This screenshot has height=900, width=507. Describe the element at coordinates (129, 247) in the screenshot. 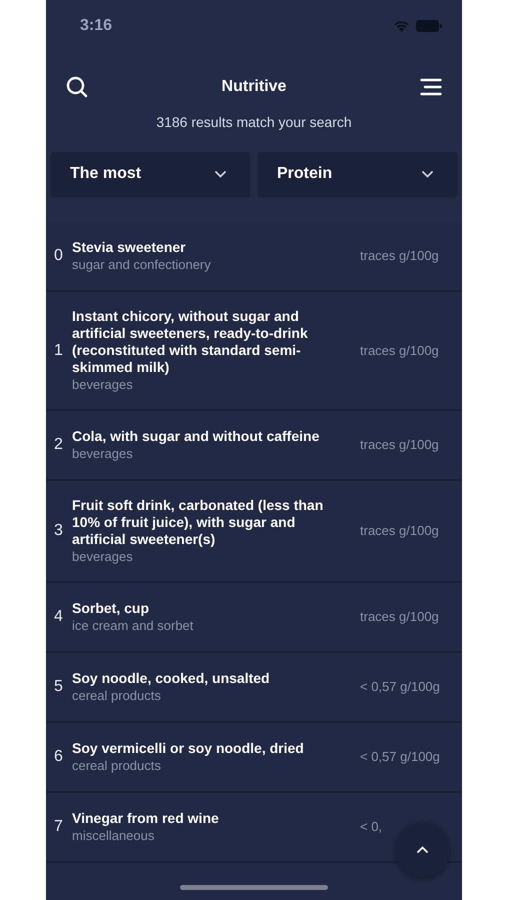

I see `food-name: Stevia sweetener` at that location.